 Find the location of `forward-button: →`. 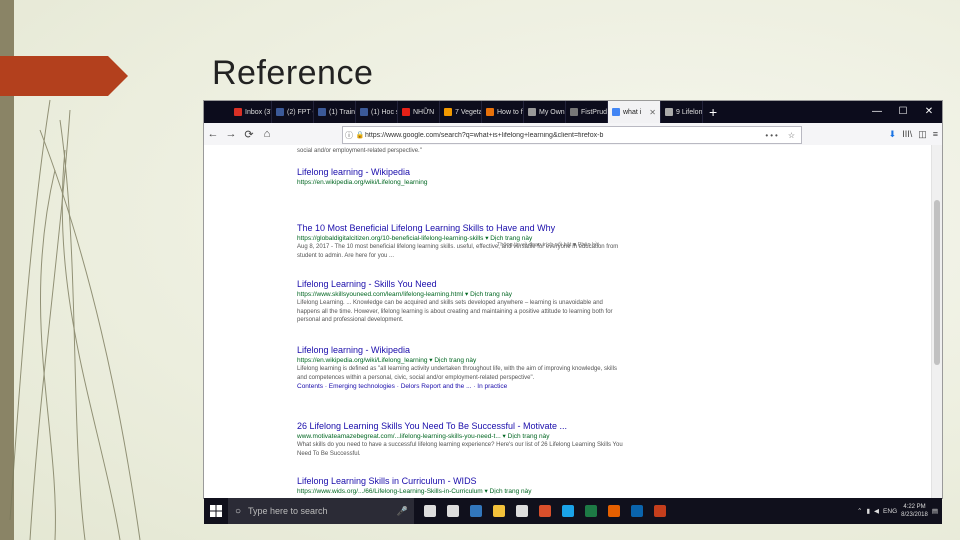

forward-button: → is located at coordinates (231, 134).